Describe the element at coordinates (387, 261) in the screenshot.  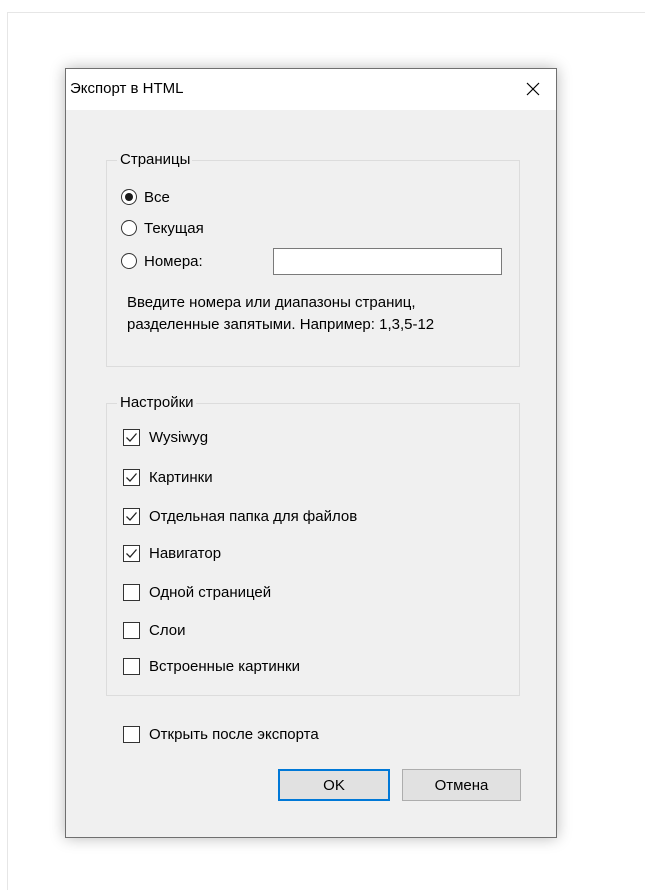
I see `page-numbers-input` at that location.